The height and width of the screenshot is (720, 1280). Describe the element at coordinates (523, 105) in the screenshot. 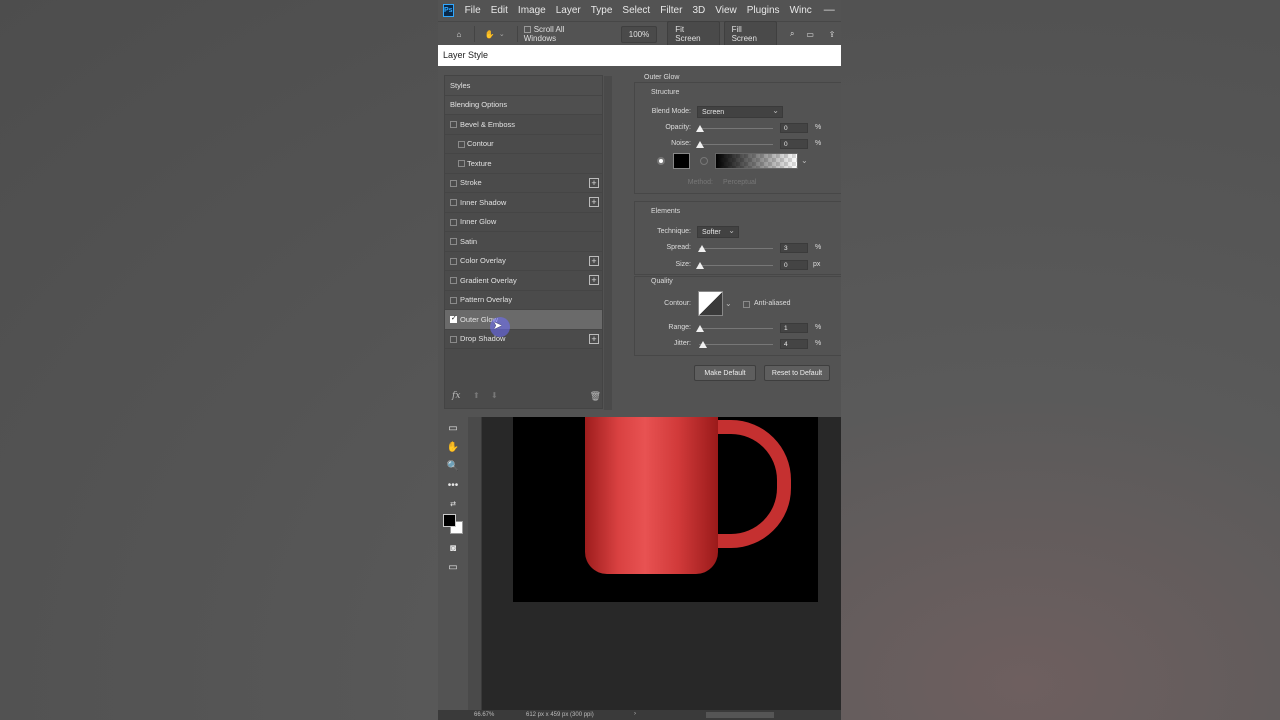

I see `style-blending-options: Blending Options` at that location.